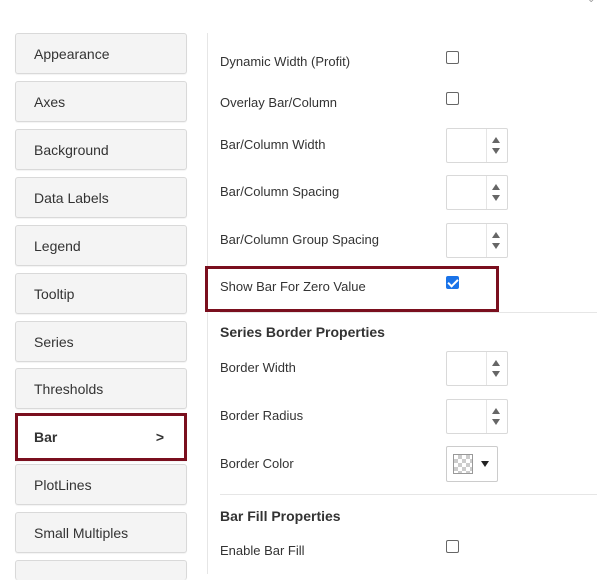 The image size is (597, 580). What do you see at coordinates (477, 368) in the screenshot?
I see `border-width-stepper` at bounding box center [477, 368].